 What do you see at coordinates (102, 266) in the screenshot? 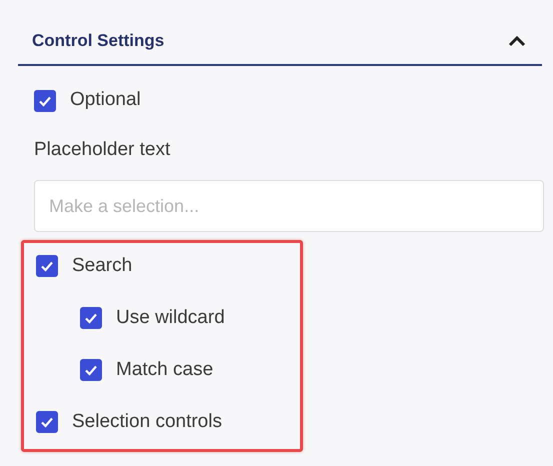
I see `checkbox-label: Search` at bounding box center [102, 266].